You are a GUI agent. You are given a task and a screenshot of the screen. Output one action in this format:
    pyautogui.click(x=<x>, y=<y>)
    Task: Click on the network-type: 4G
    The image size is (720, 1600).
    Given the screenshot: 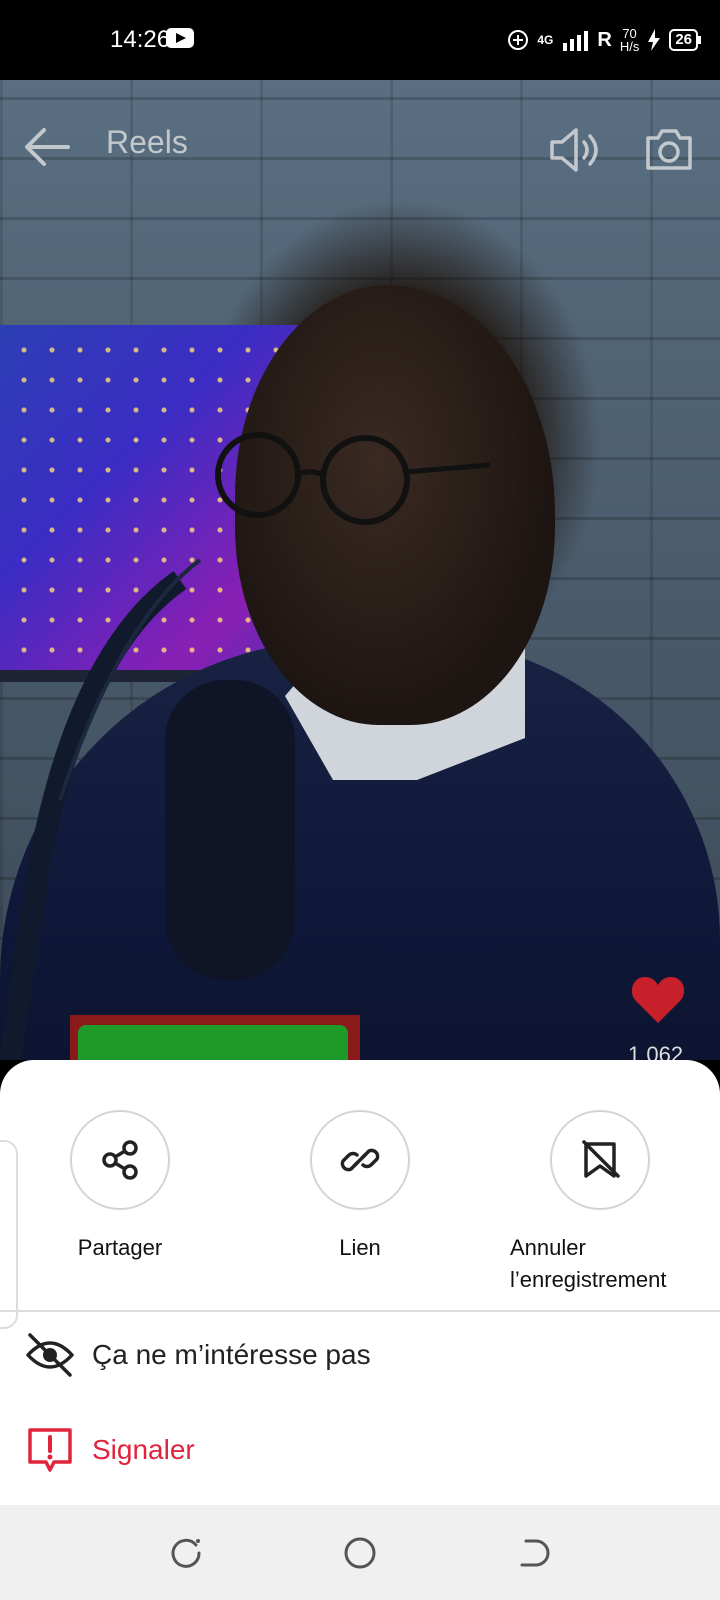 What is the action you would take?
    pyautogui.click(x=545, y=40)
    